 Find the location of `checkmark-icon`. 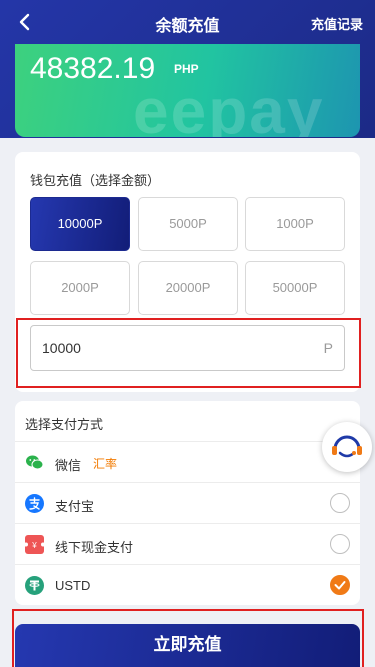

checkmark-icon is located at coordinates (340, 585).